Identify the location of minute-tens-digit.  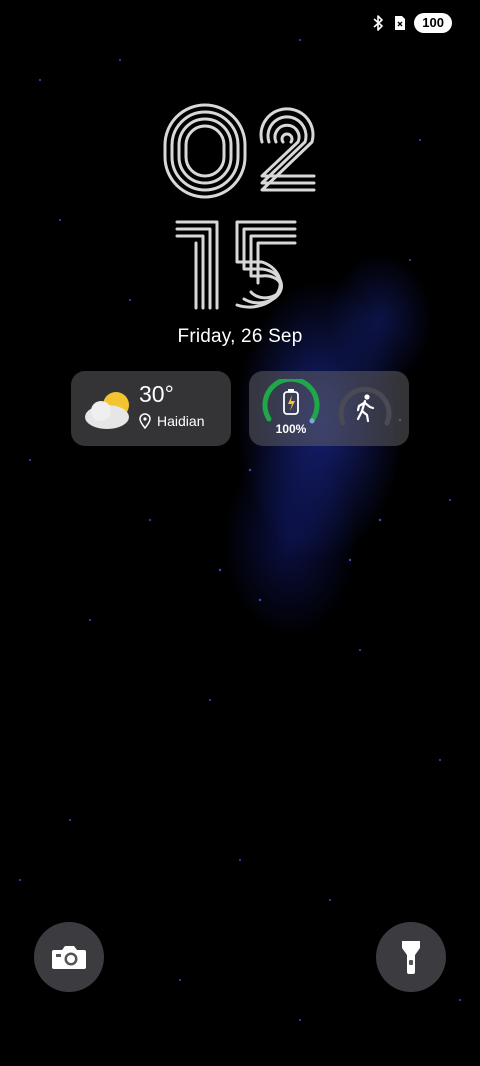
(197, 265).